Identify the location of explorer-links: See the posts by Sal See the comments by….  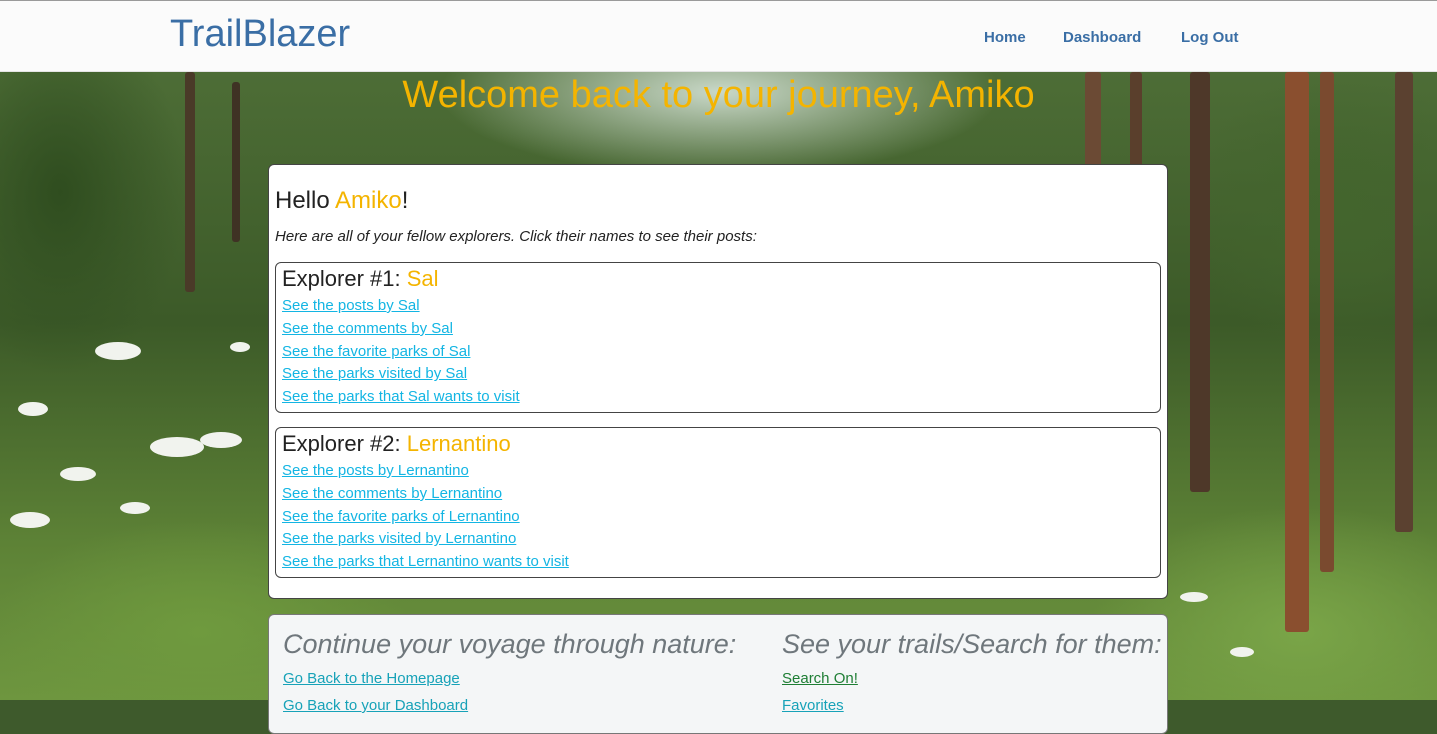
(401, 352).